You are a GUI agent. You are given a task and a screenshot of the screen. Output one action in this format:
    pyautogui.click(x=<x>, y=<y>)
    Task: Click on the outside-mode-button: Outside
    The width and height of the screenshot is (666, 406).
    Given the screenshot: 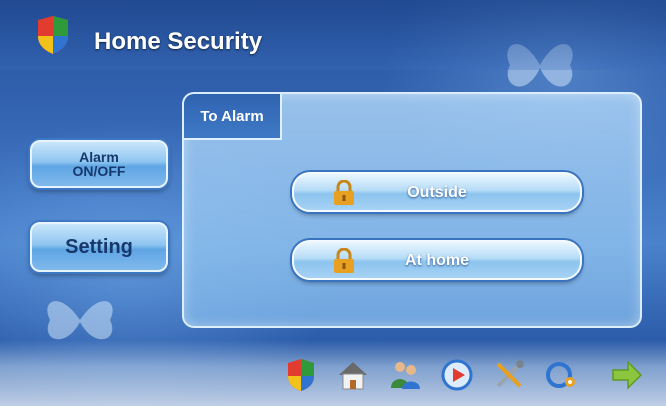 What is the action you would take?
    pyautogui.click(x=437, y=192)
    